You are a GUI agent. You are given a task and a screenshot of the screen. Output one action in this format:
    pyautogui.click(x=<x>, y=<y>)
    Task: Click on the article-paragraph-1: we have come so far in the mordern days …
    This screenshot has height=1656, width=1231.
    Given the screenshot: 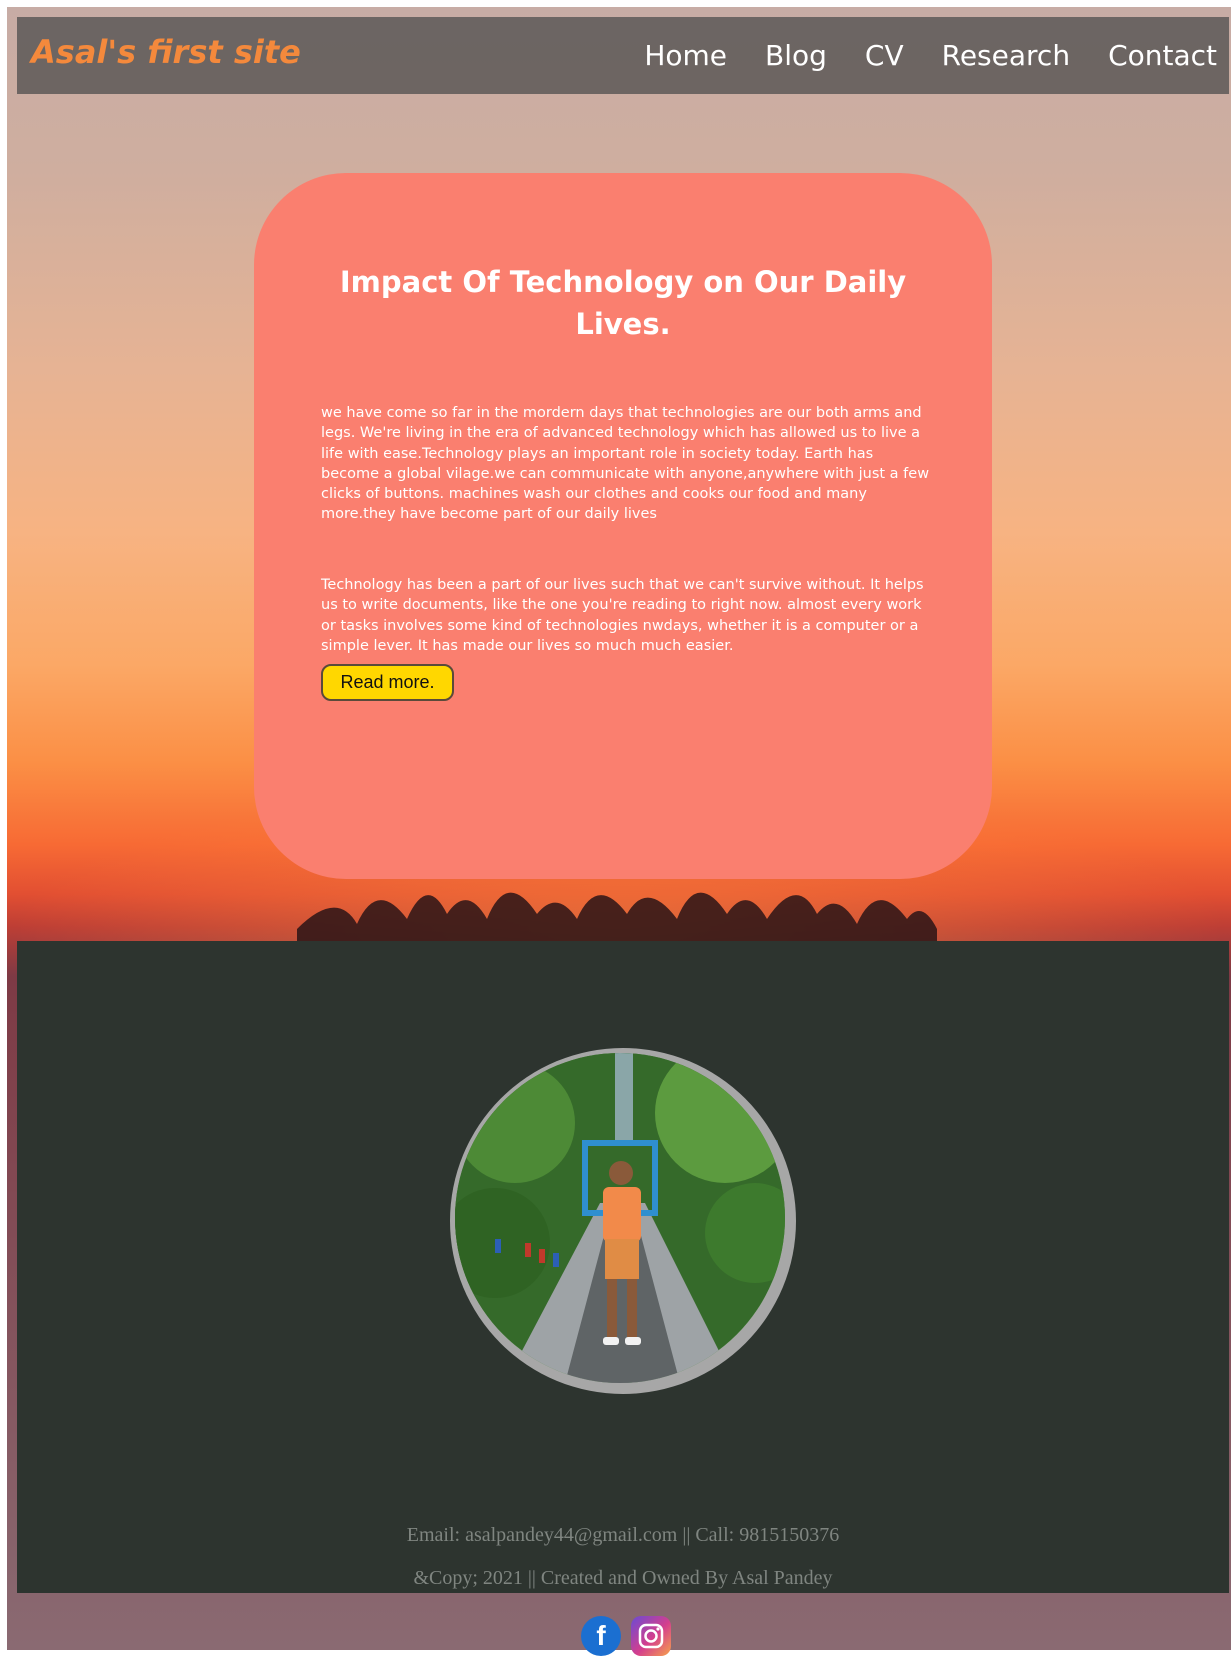 What is the action you would take?
    pyautogui.click(x=625, y=464)
    